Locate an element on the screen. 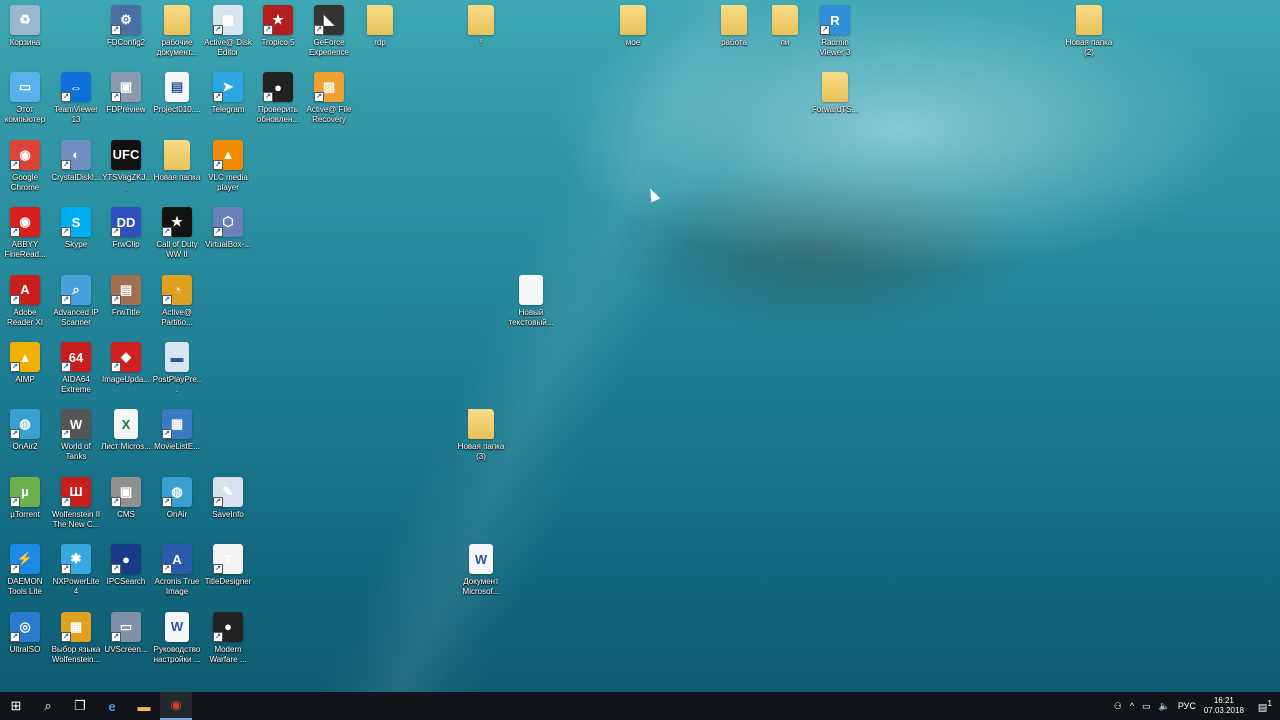 This screenshot has width=1280, height=720. desktop-icon-wot: W ↗ World of Tanks is located at coordinates (76, 435).